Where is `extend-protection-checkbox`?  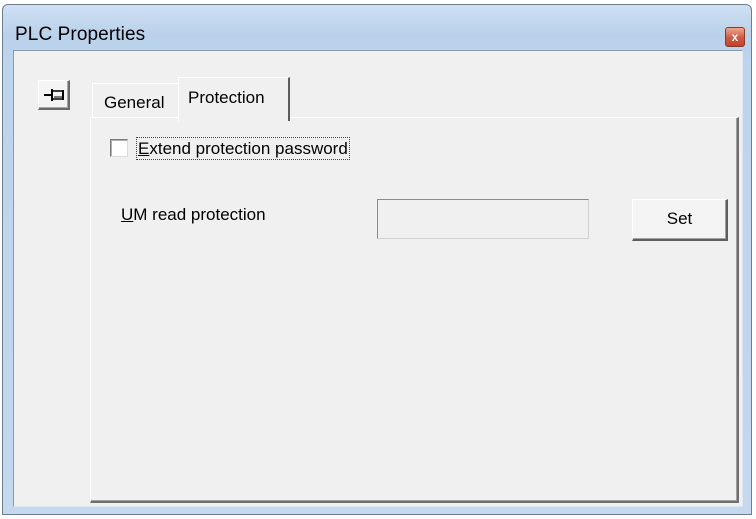 extend-protection-checkbox is located at coordinates (119, 148).